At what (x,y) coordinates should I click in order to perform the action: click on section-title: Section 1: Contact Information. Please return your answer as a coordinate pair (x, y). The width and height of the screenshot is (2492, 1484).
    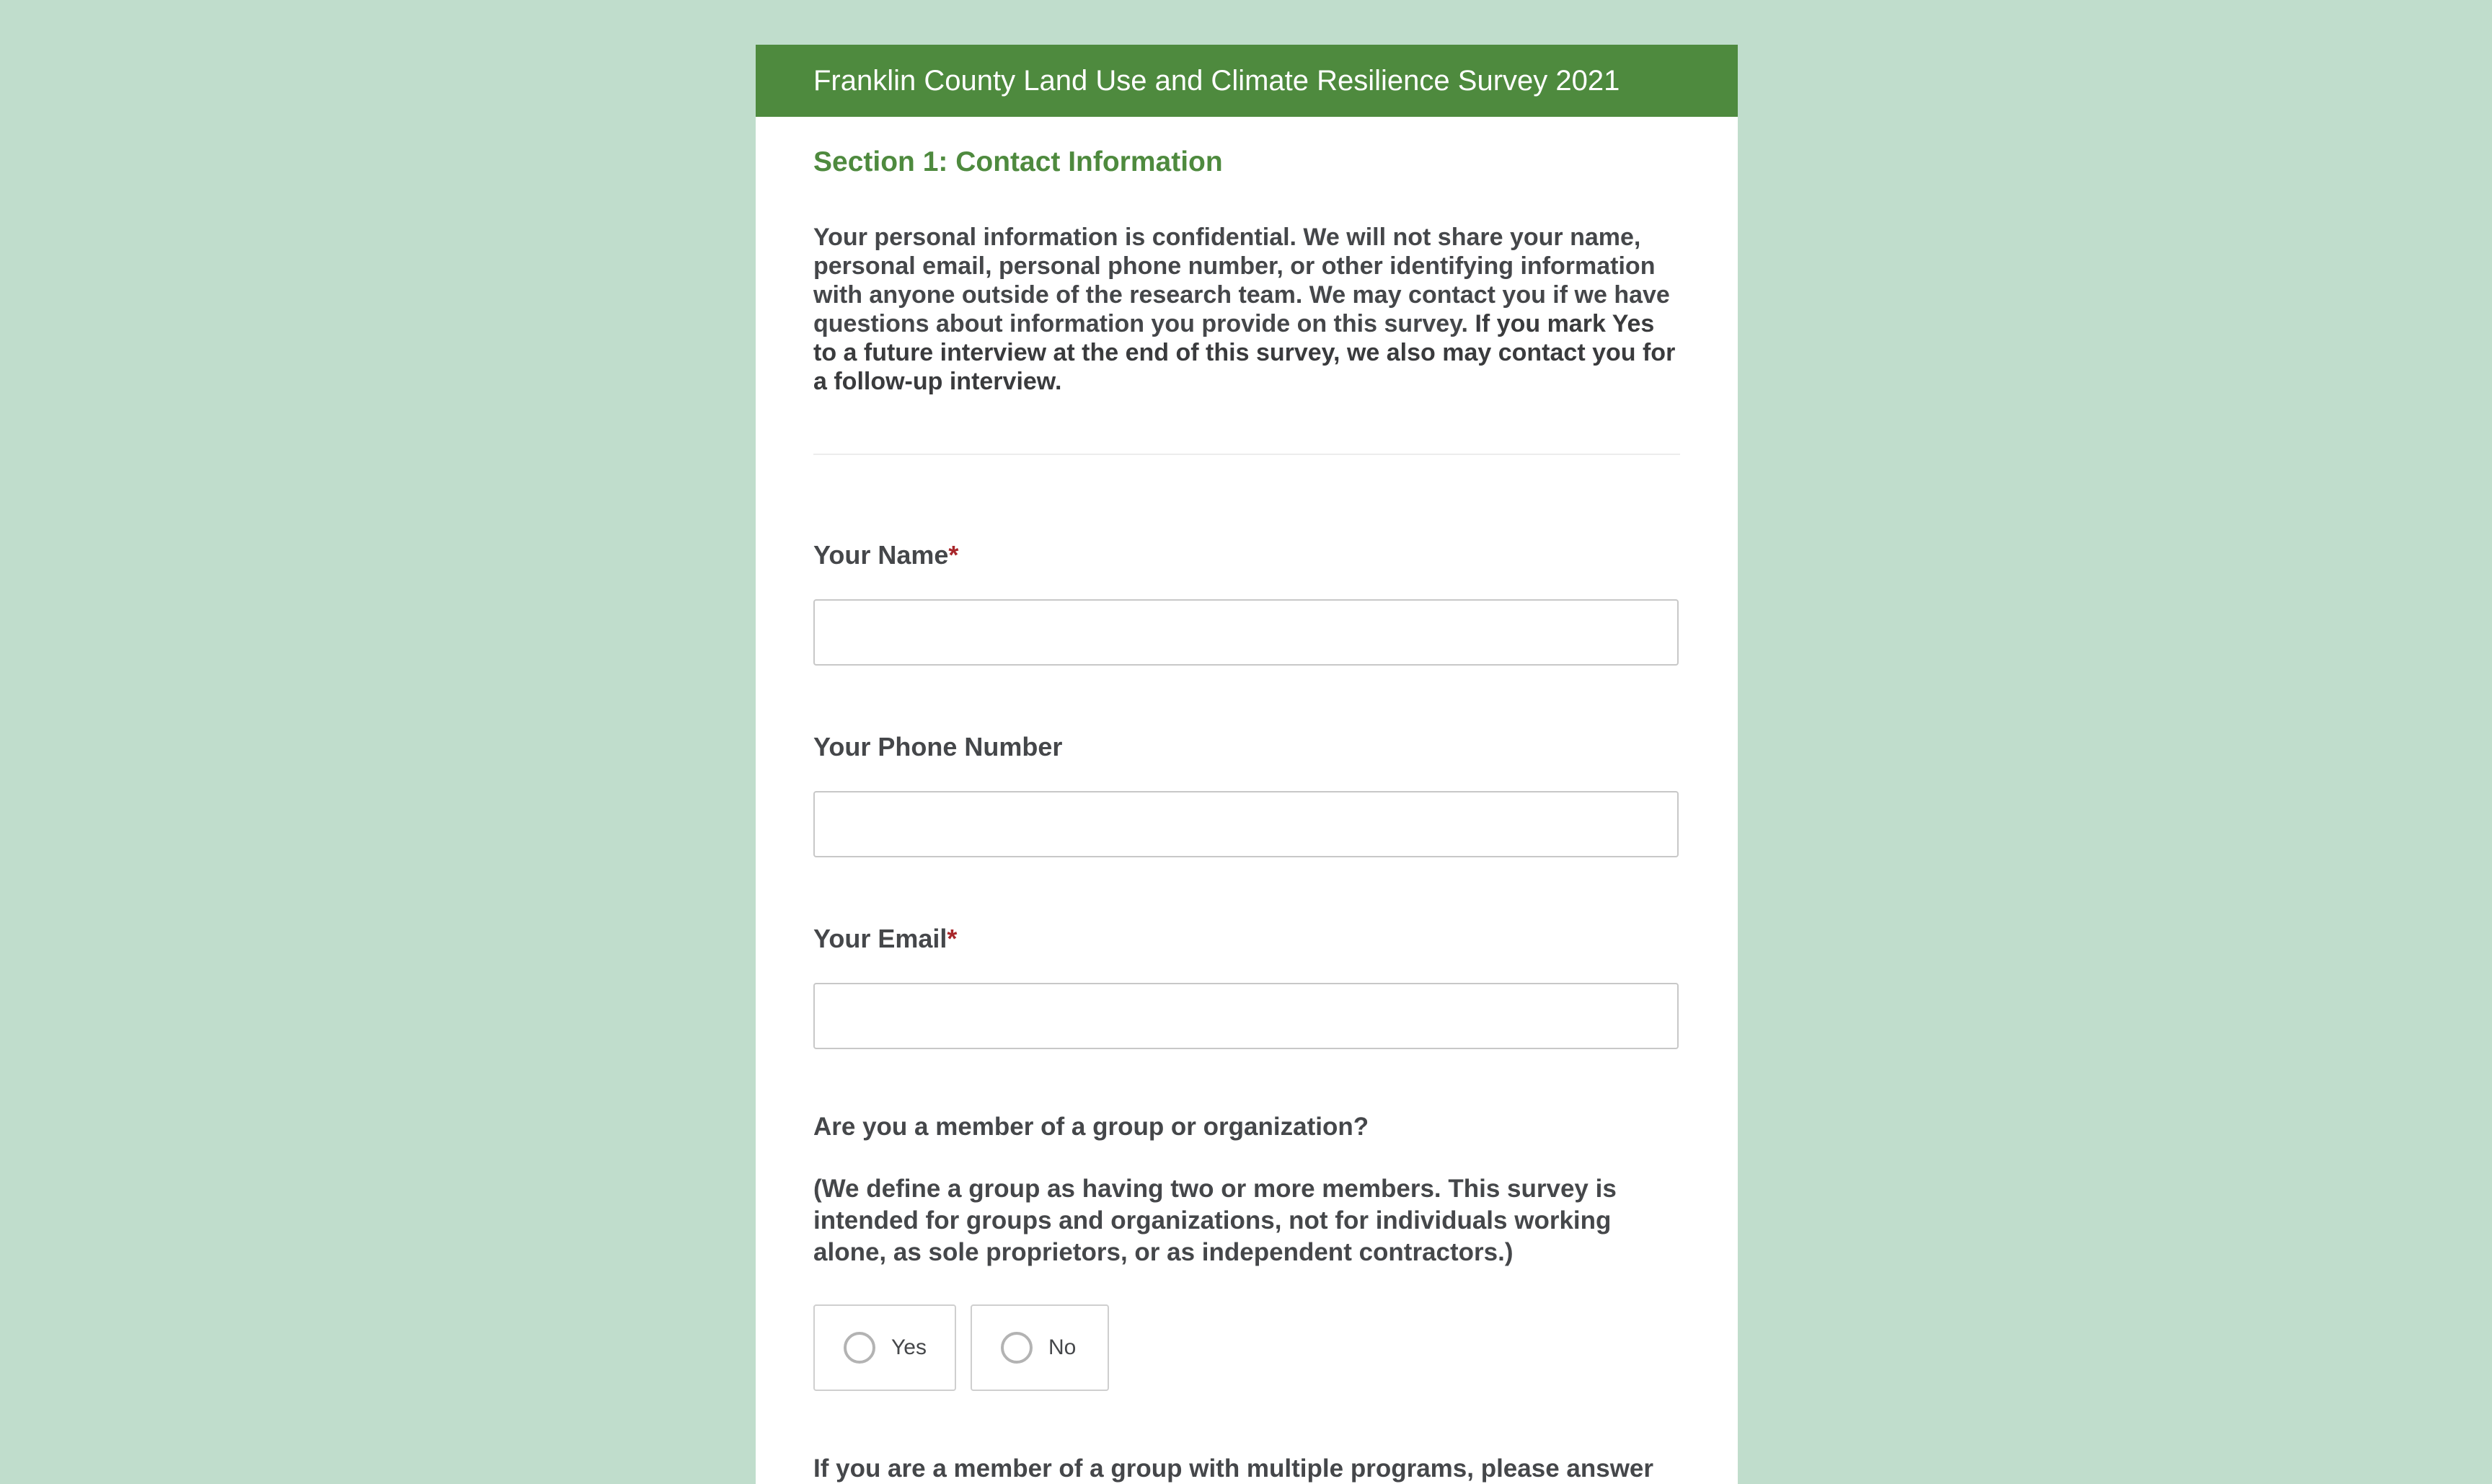
    Looking at the image, I should click on (1018, 162).